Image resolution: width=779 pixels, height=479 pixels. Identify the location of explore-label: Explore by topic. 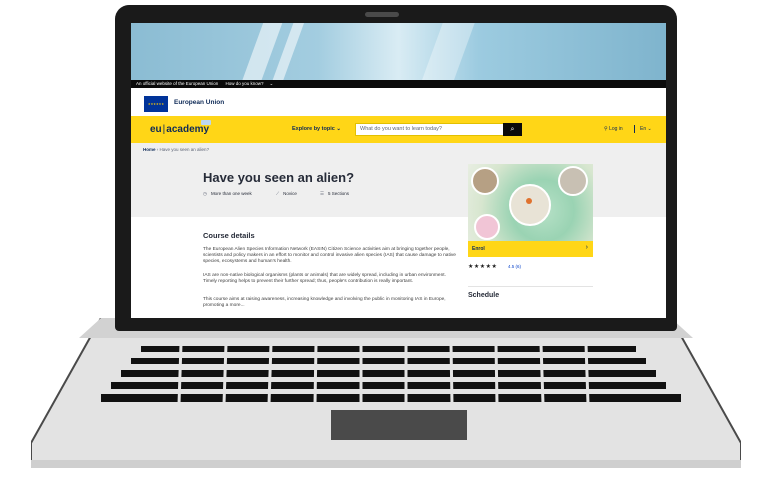
(313, 129).